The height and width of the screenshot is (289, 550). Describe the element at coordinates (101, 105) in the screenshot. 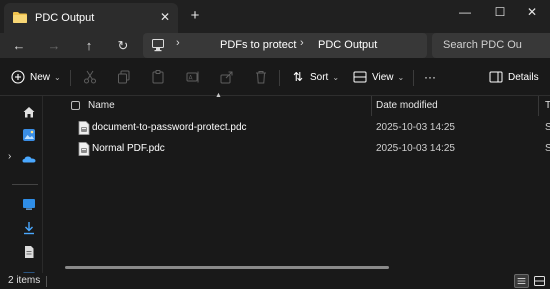

I see `column-header-name: Name` at that location.